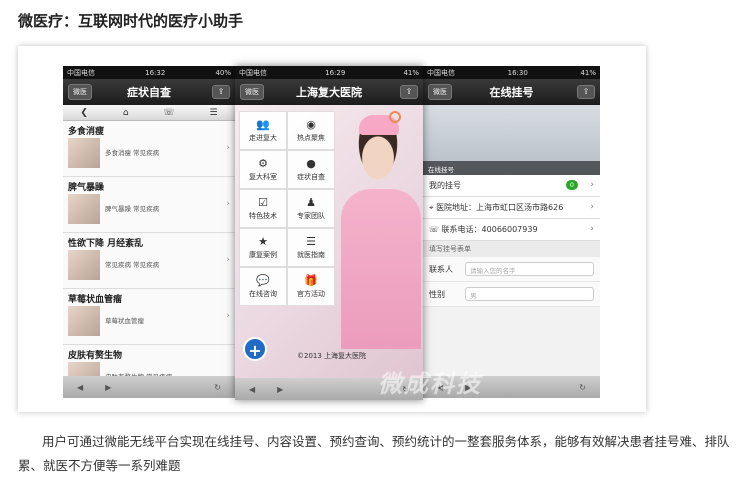 The width and height of the screenshot is (750, 486). I want to click on phone-row: ☏ 联系电话：40066007939 ›, so click(511, 230).